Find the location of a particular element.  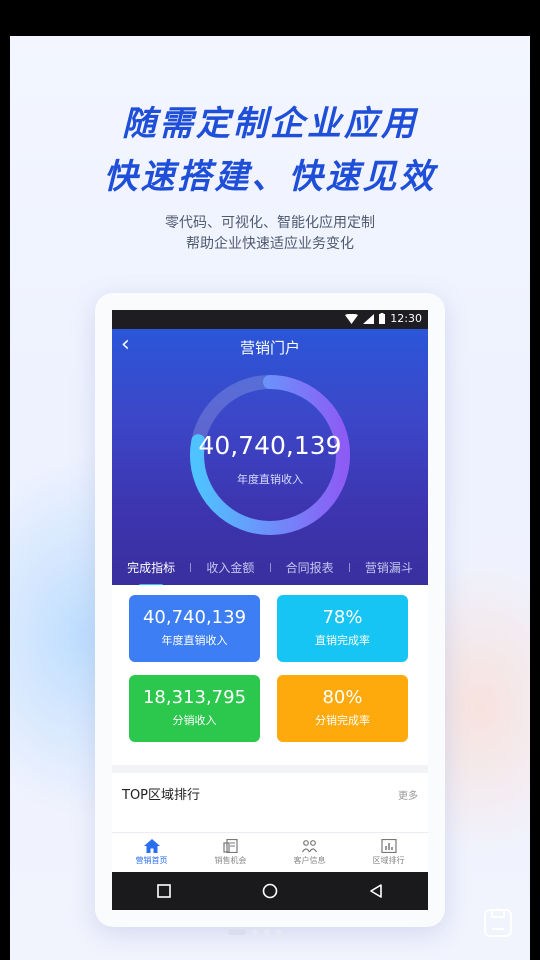

home-circle-icon is located at coordinates (270, 891).